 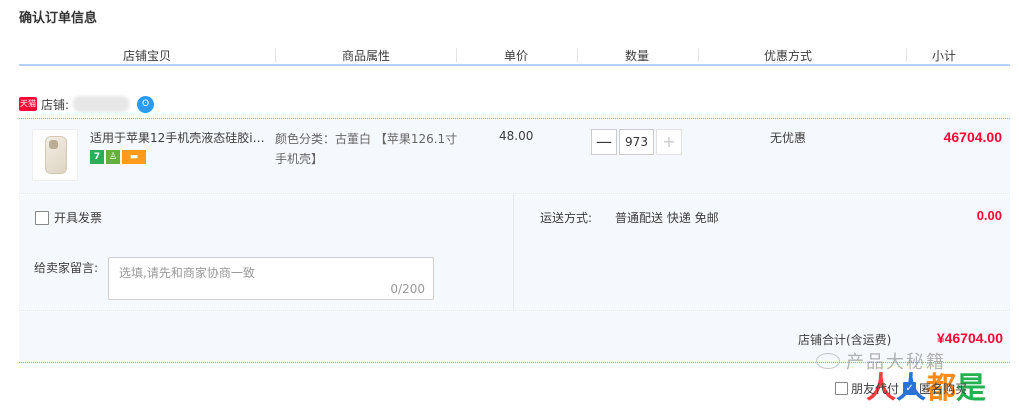 I want to click on anonymous-label: 匿名购买, so click(x=943, y=389).